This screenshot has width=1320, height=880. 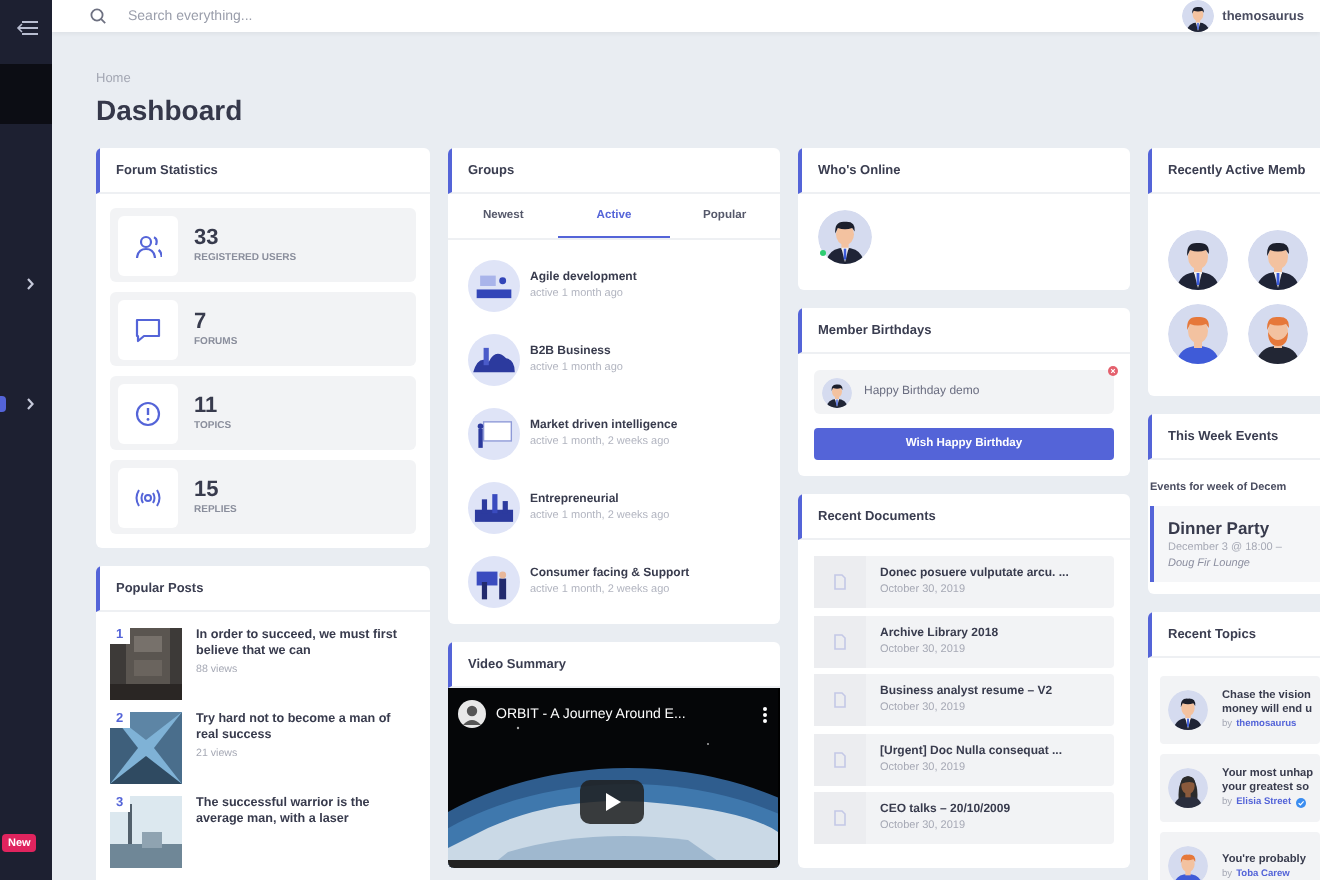 What do you see at coordinates (26, 28) in the screenshot?
I see `menu-icon` at bounding box center [26, 28].